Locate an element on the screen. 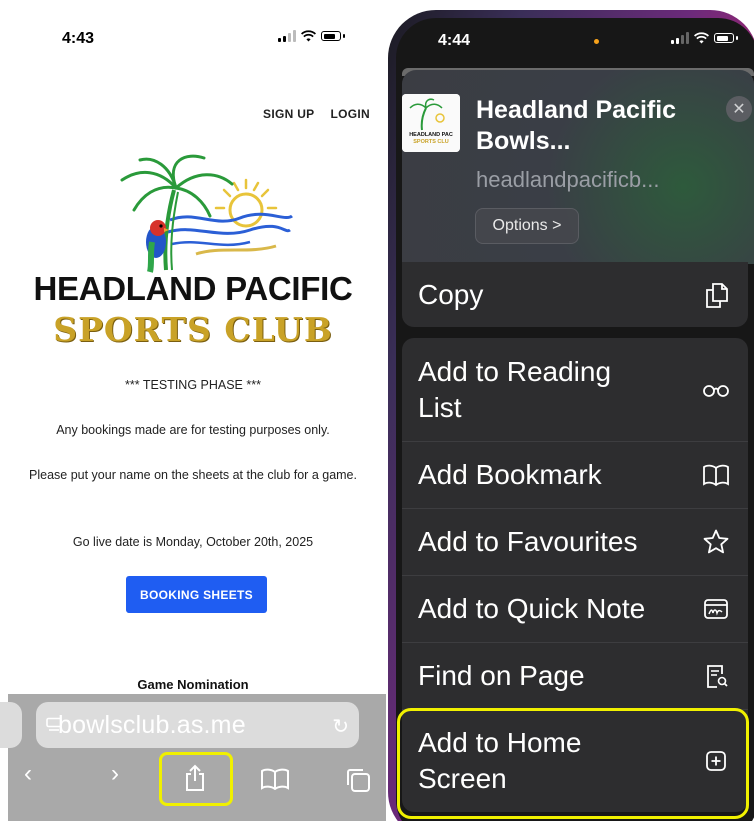 Image resolution: width=754 pixels, height=821 pixels. booking-sheets-button: BOOKING SHEETS is located at coordinates (196, 594).